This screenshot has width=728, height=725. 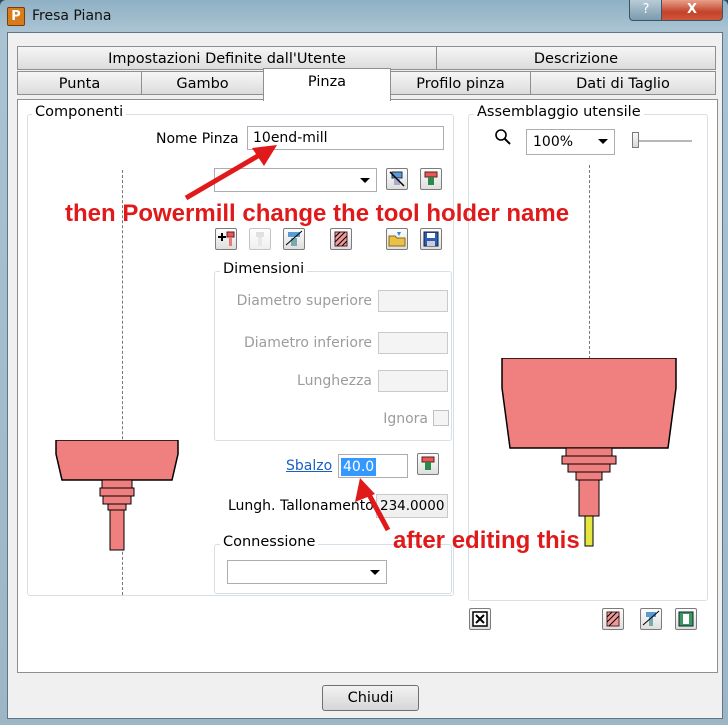 I want to click on arrow-line-top, so click(x=227, y=174).